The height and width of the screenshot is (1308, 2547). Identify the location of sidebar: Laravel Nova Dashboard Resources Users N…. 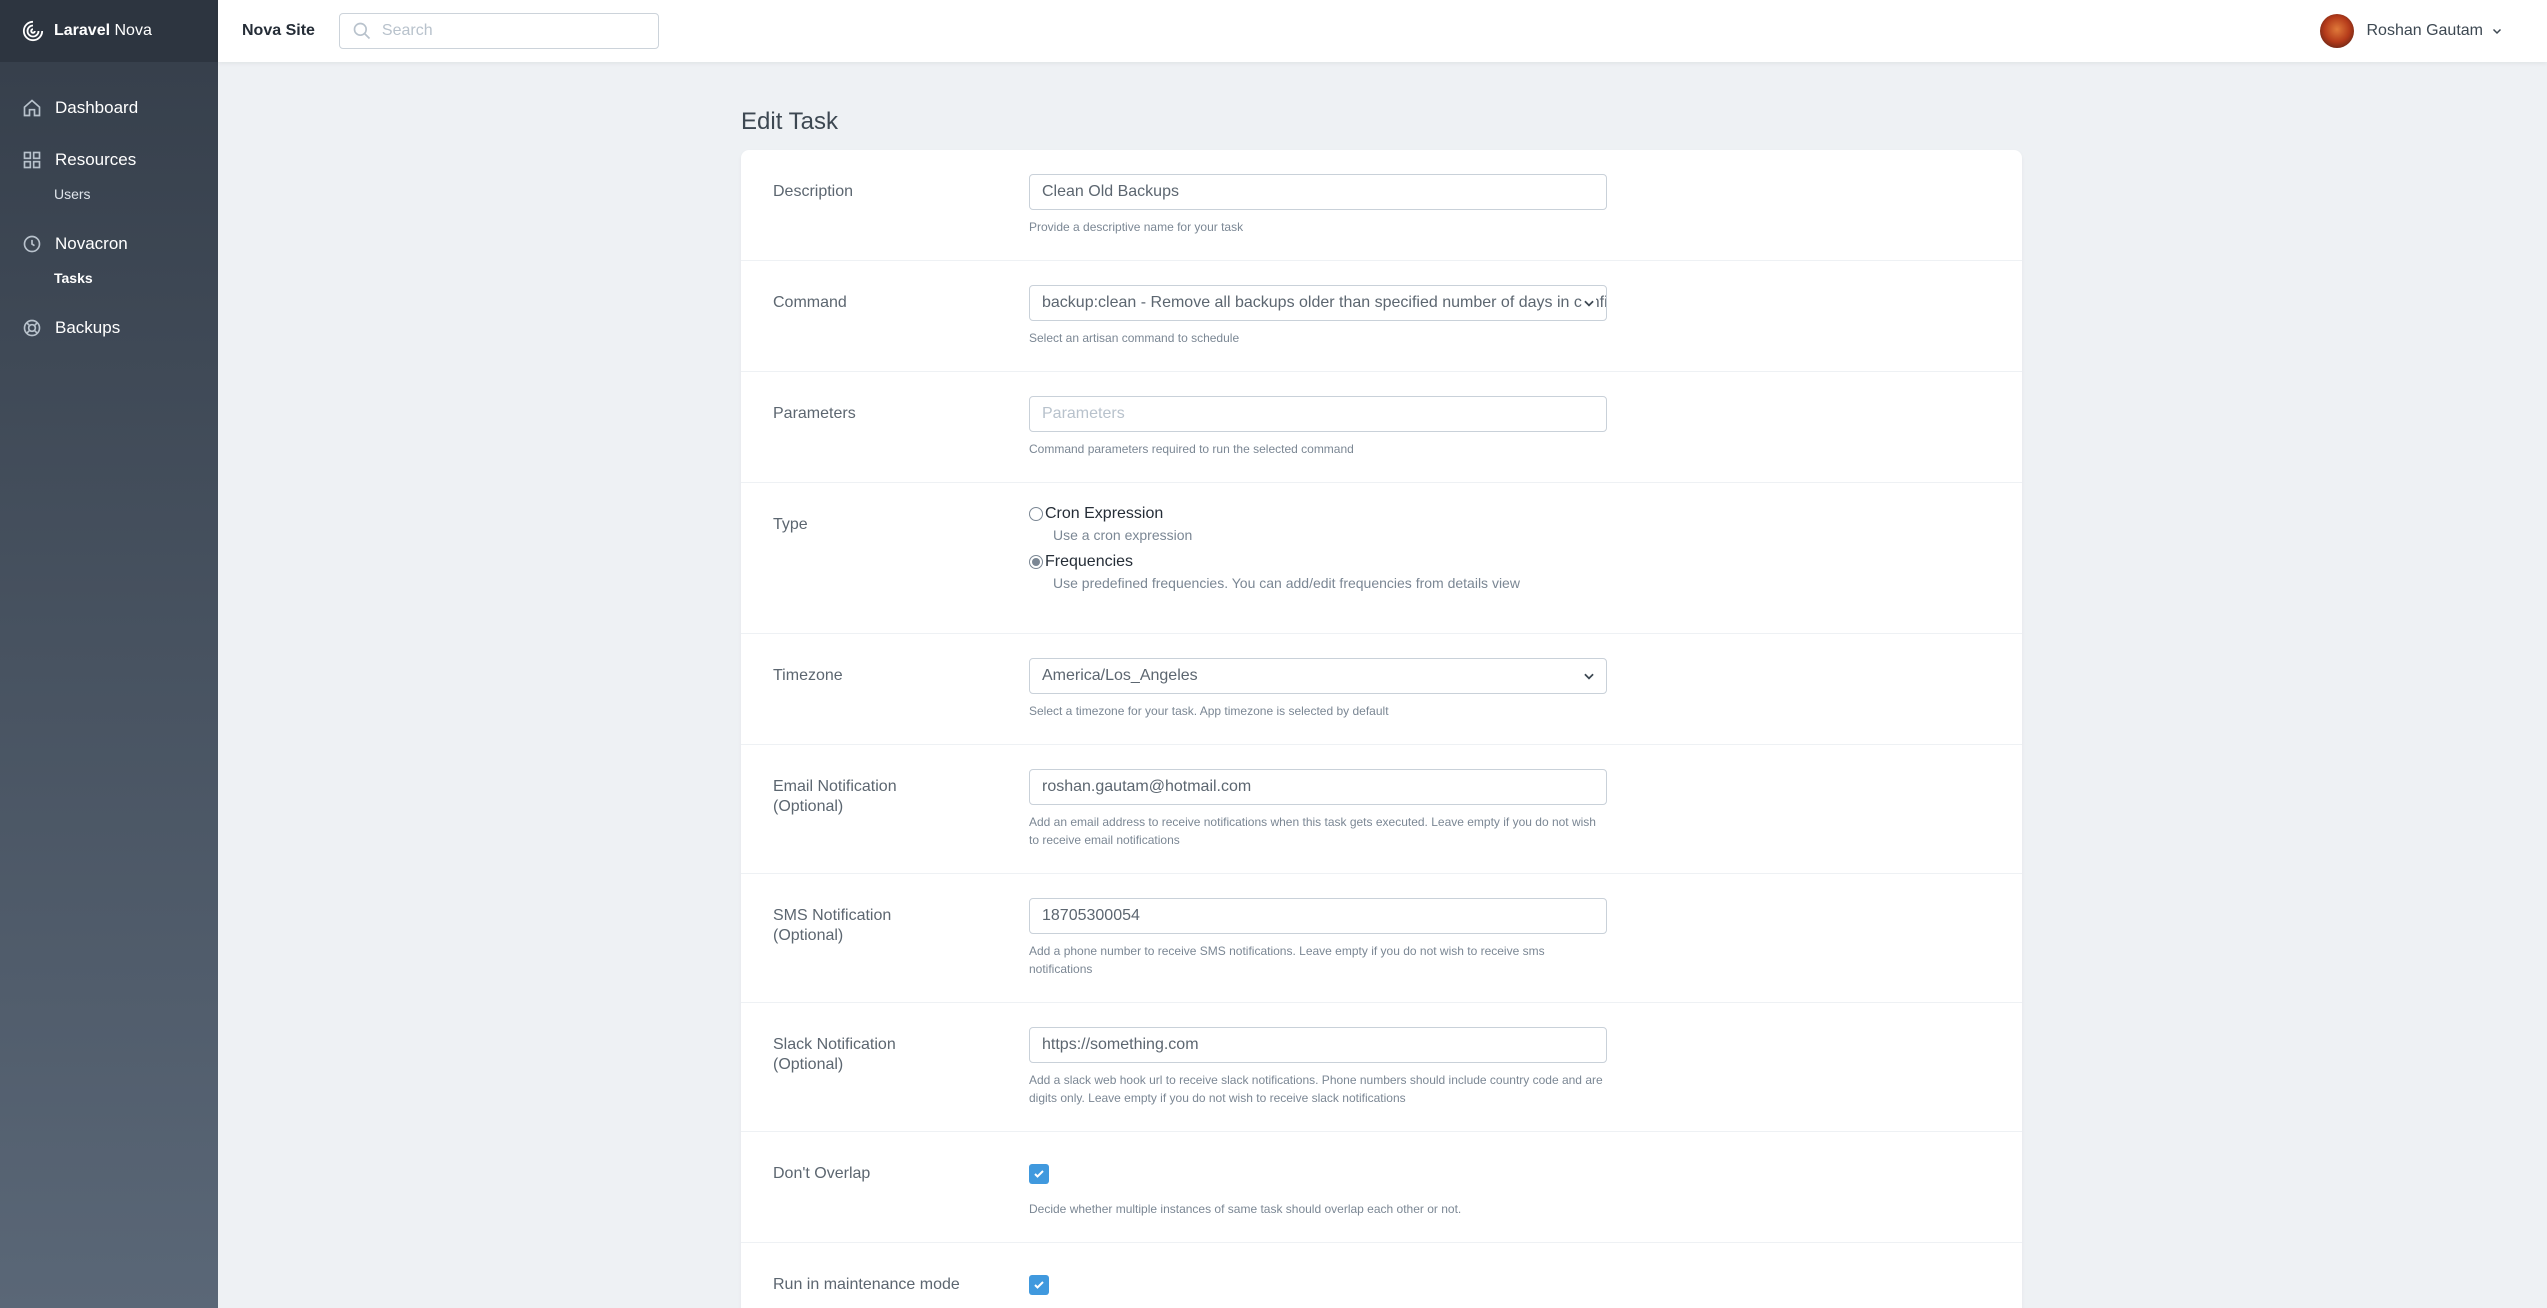
(109, 654).